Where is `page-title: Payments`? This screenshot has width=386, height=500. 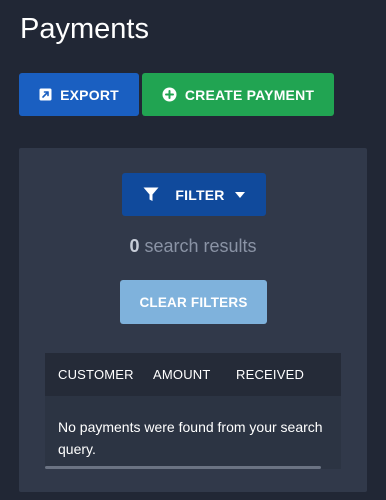 page-title: Payments is located at coordinates (84, 29).